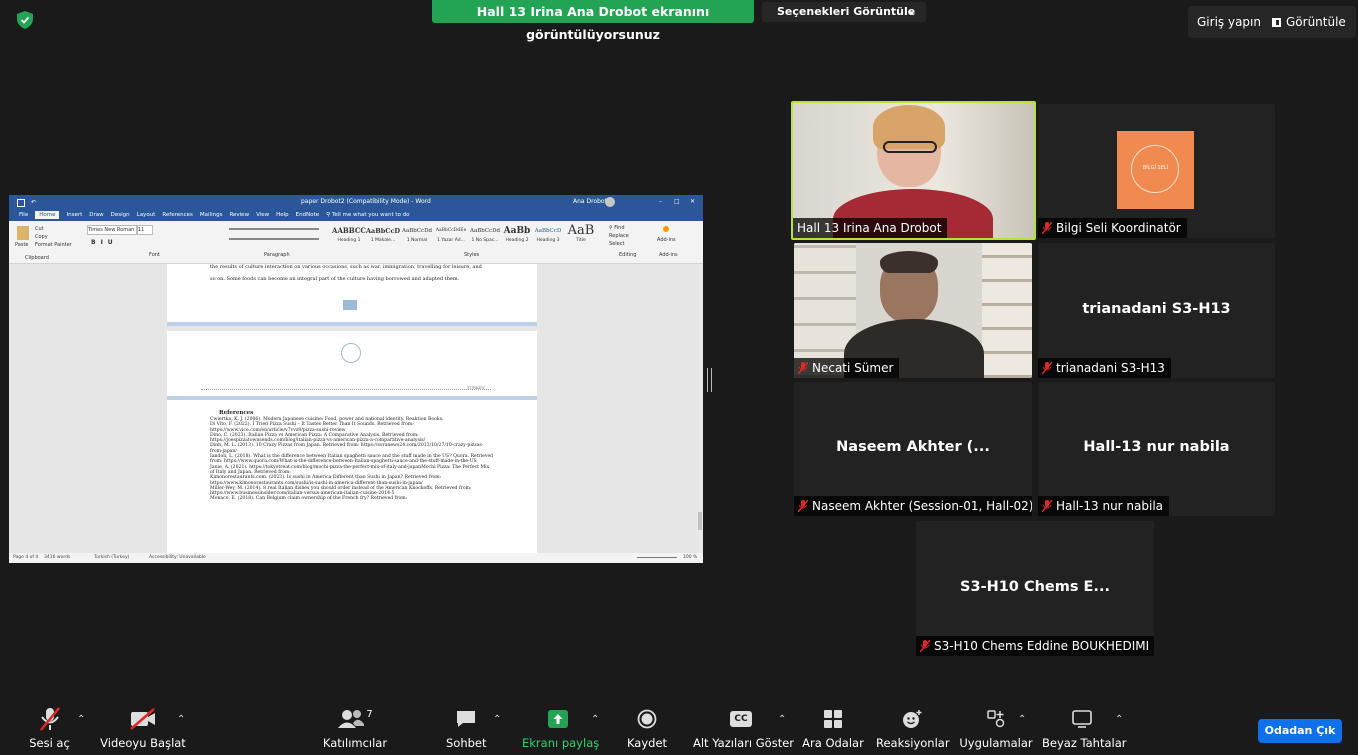  Describe the element at coordinates (1022, 719) in the screenshot. I see `apps-options-caret: ⌃` at that location.